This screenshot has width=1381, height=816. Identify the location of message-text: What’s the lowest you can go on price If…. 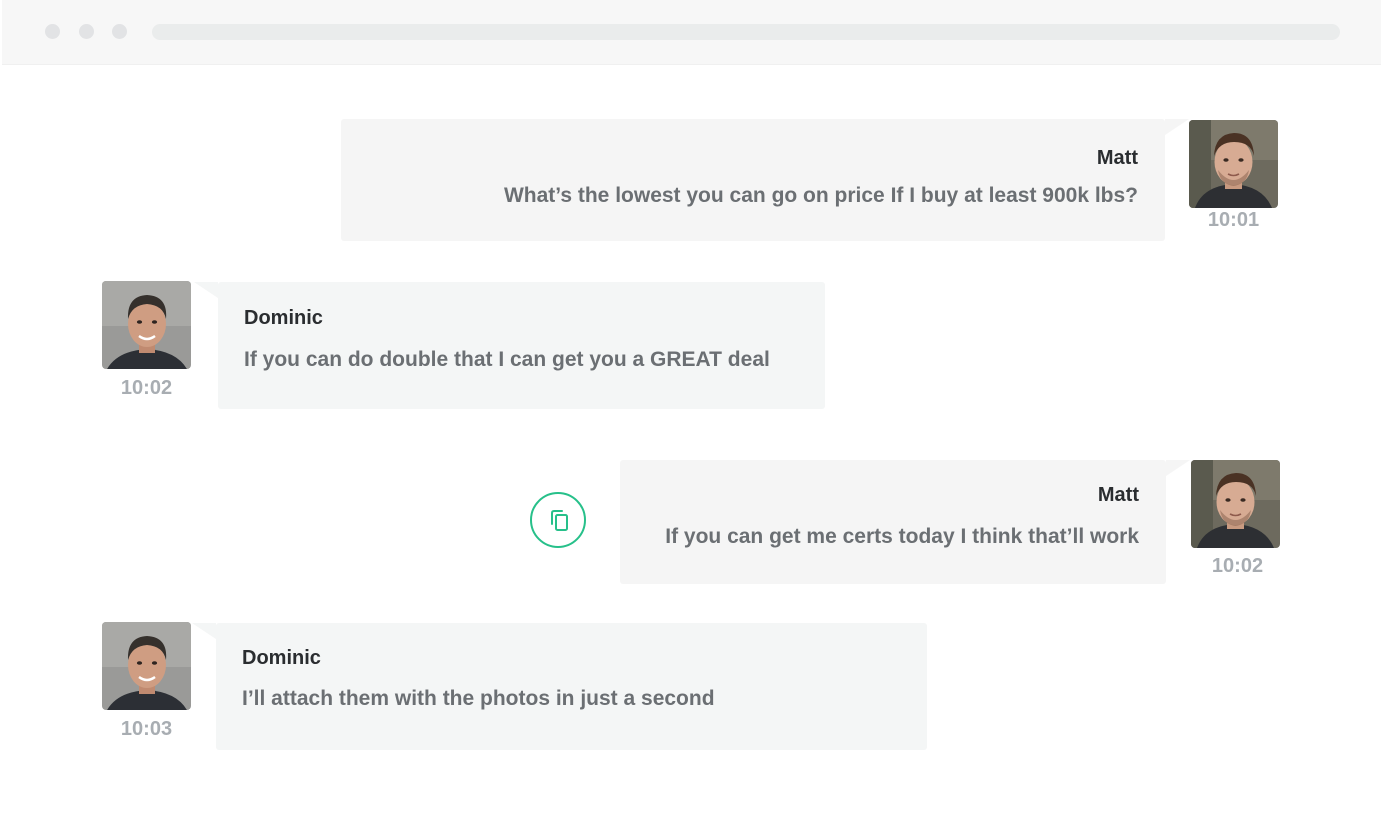
(820, 195).